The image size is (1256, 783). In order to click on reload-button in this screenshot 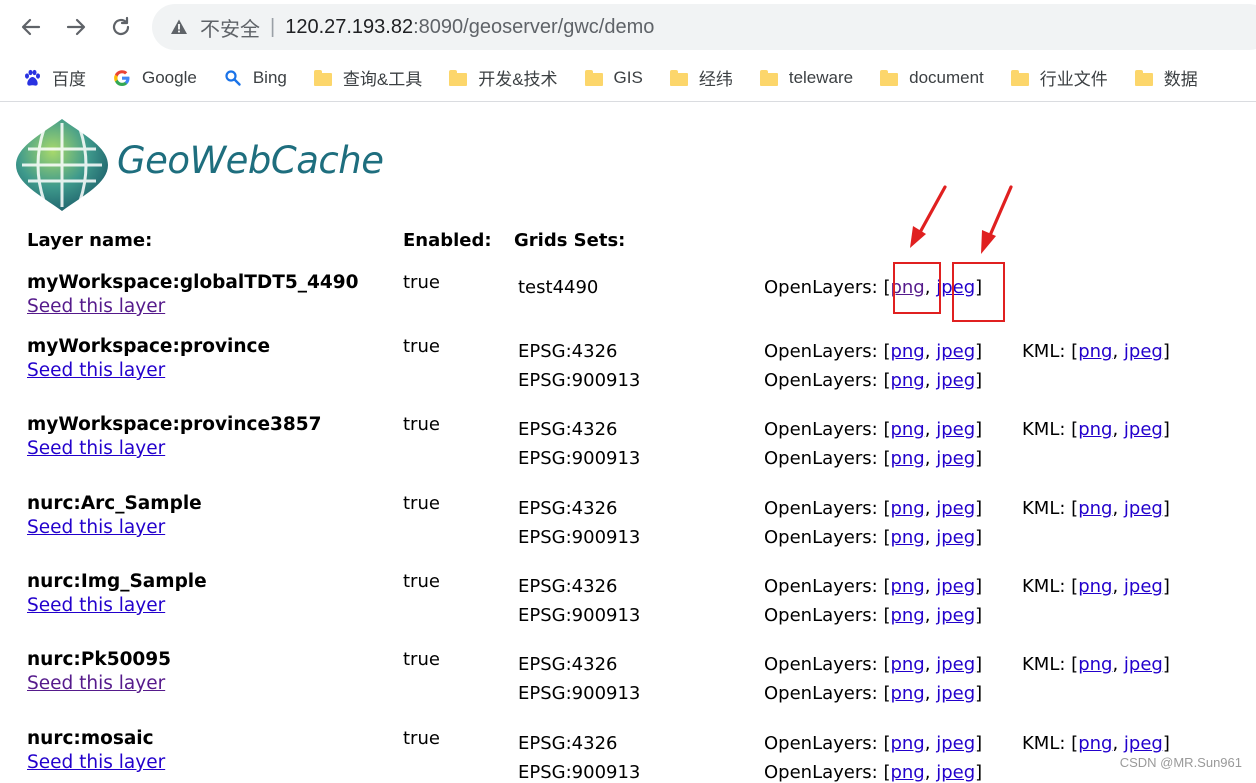, I will do `click(121, 27)`.